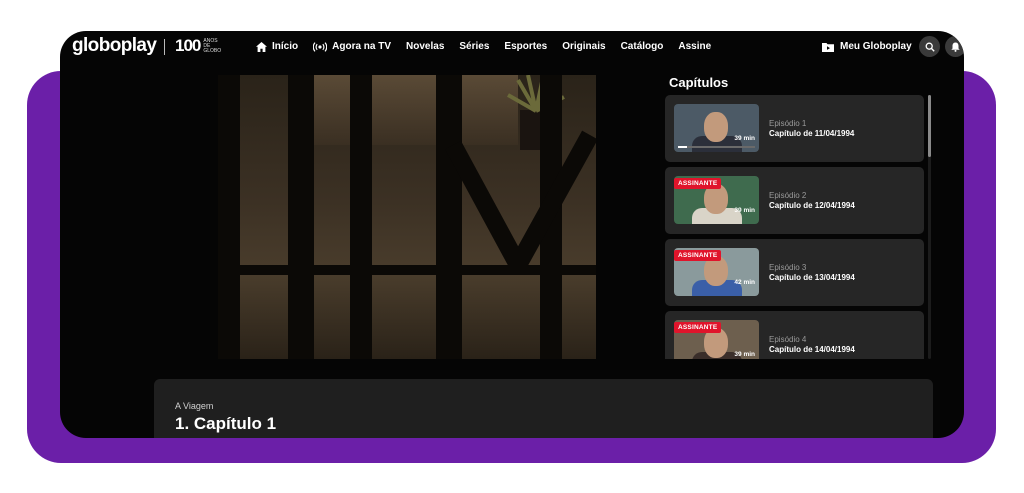 This screenshot has height=493, width=1024. I want to click on nav-item-catalogo: Catálogo, so click(642, 46).